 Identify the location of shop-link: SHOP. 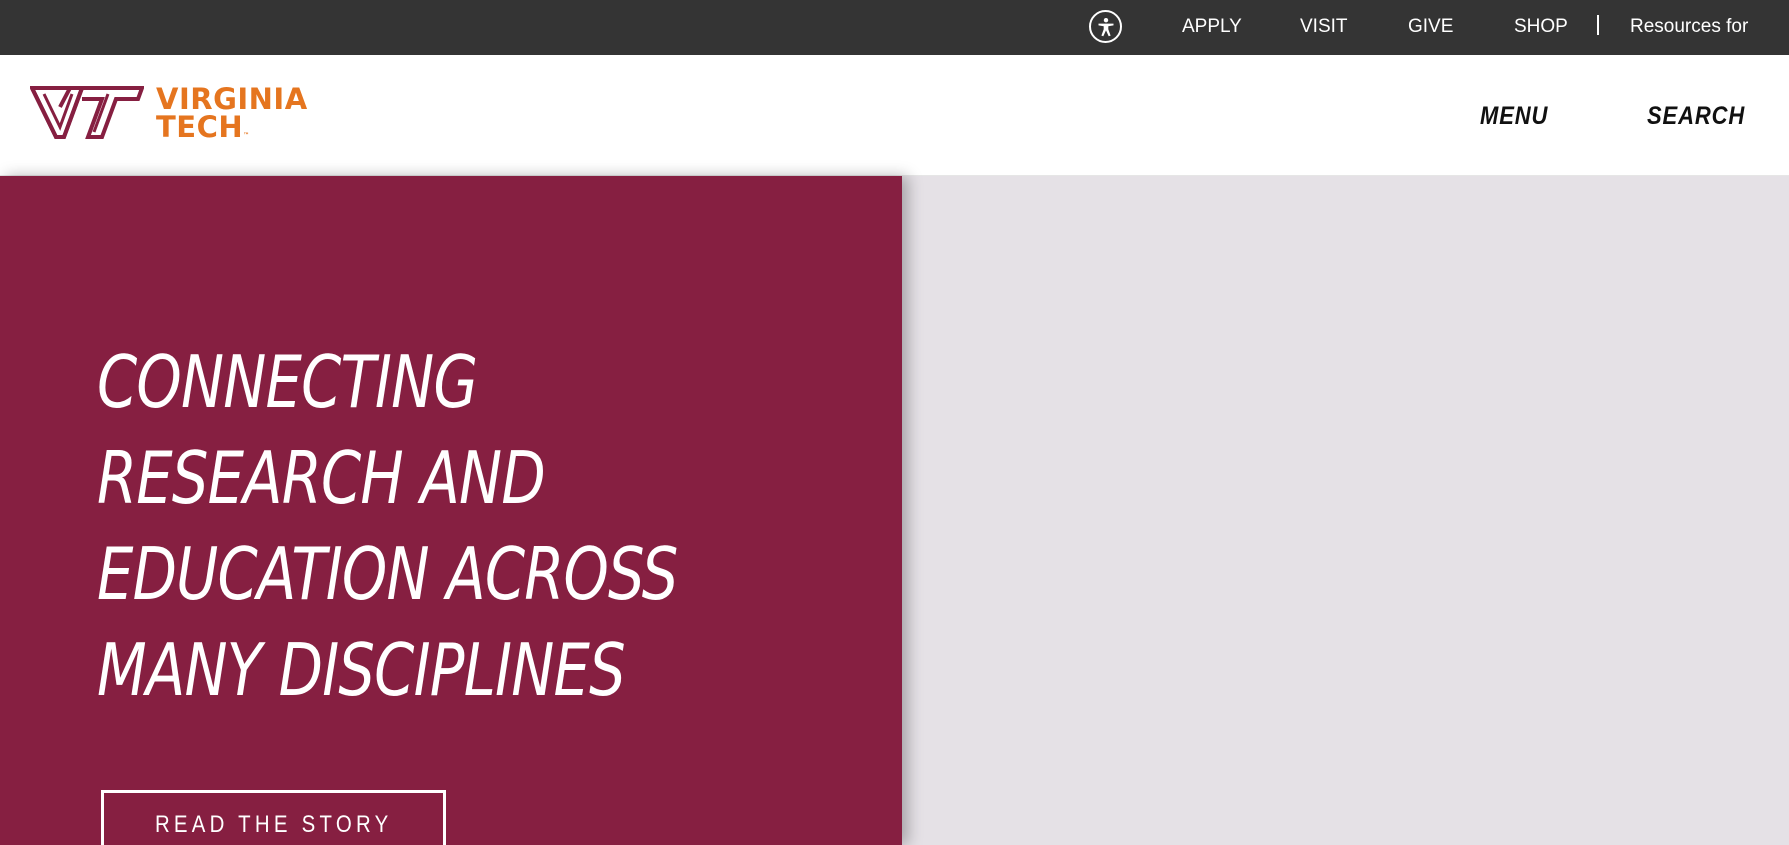
(1541, 27).